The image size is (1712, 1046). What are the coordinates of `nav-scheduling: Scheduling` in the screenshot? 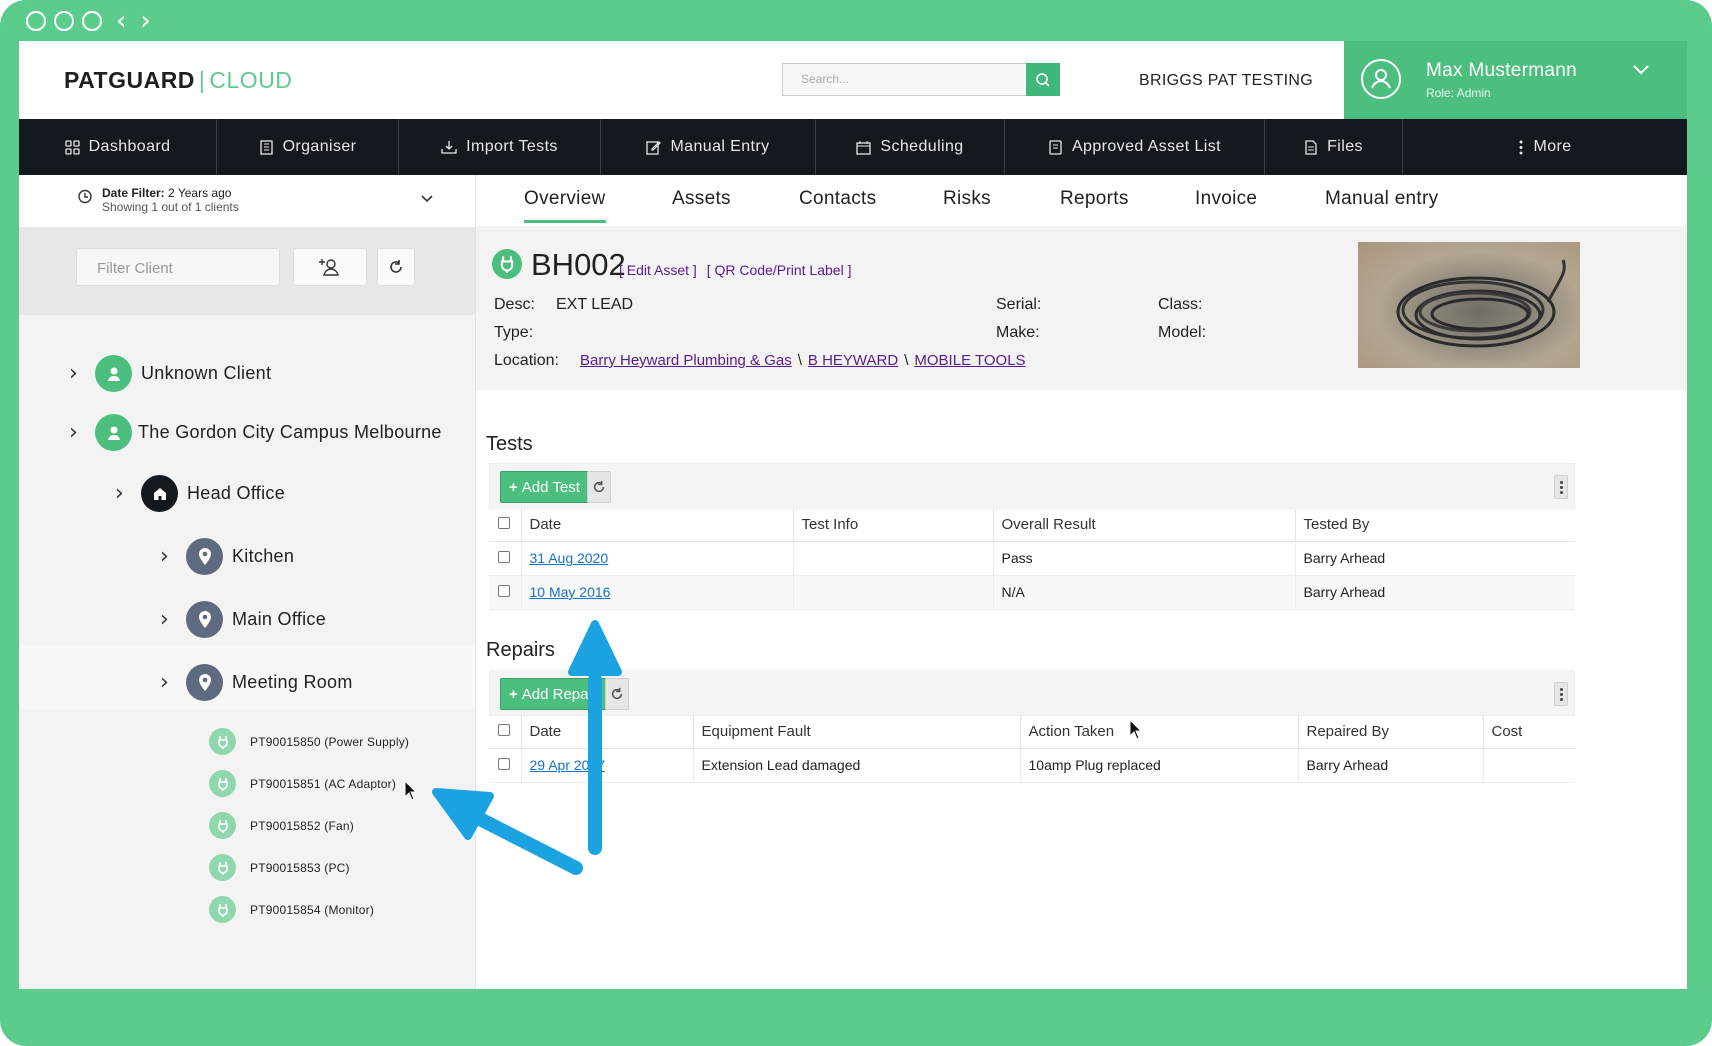 It's located at (910, 147).